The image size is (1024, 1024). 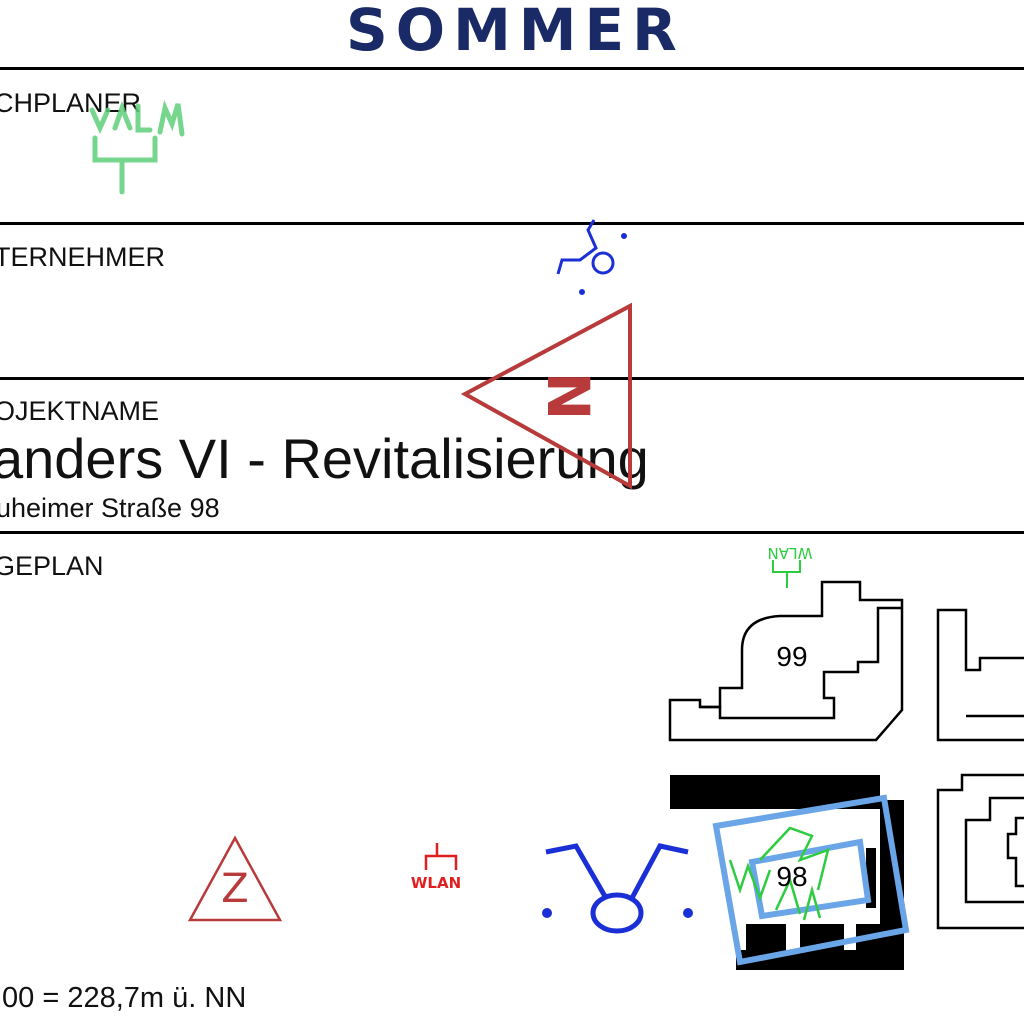 What do you see at coordinates (137, 147) in the screenshot?
I see `wlan-antenna-icon` at bounding box center [137, 147].